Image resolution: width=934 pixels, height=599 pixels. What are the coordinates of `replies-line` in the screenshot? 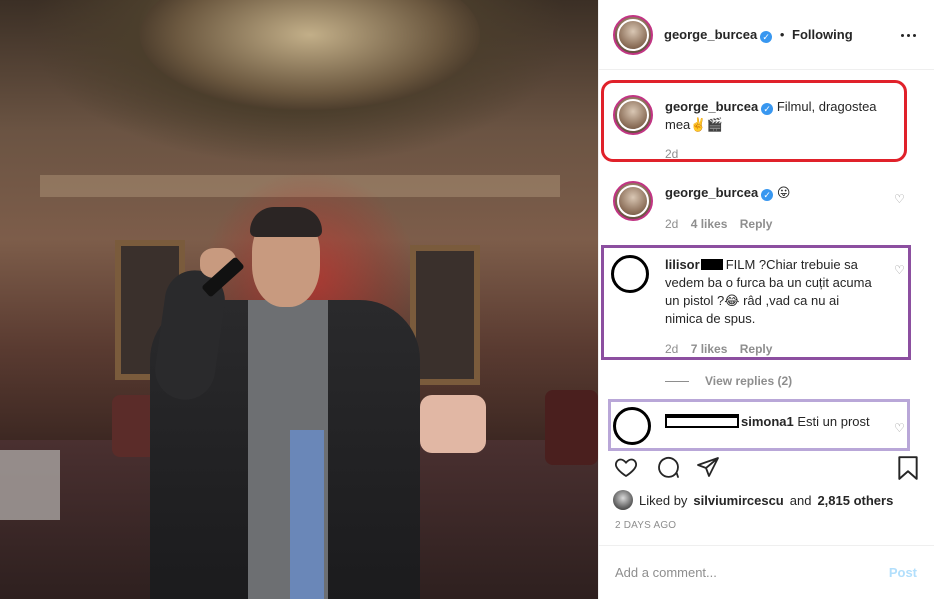 It's located at (677, 381).